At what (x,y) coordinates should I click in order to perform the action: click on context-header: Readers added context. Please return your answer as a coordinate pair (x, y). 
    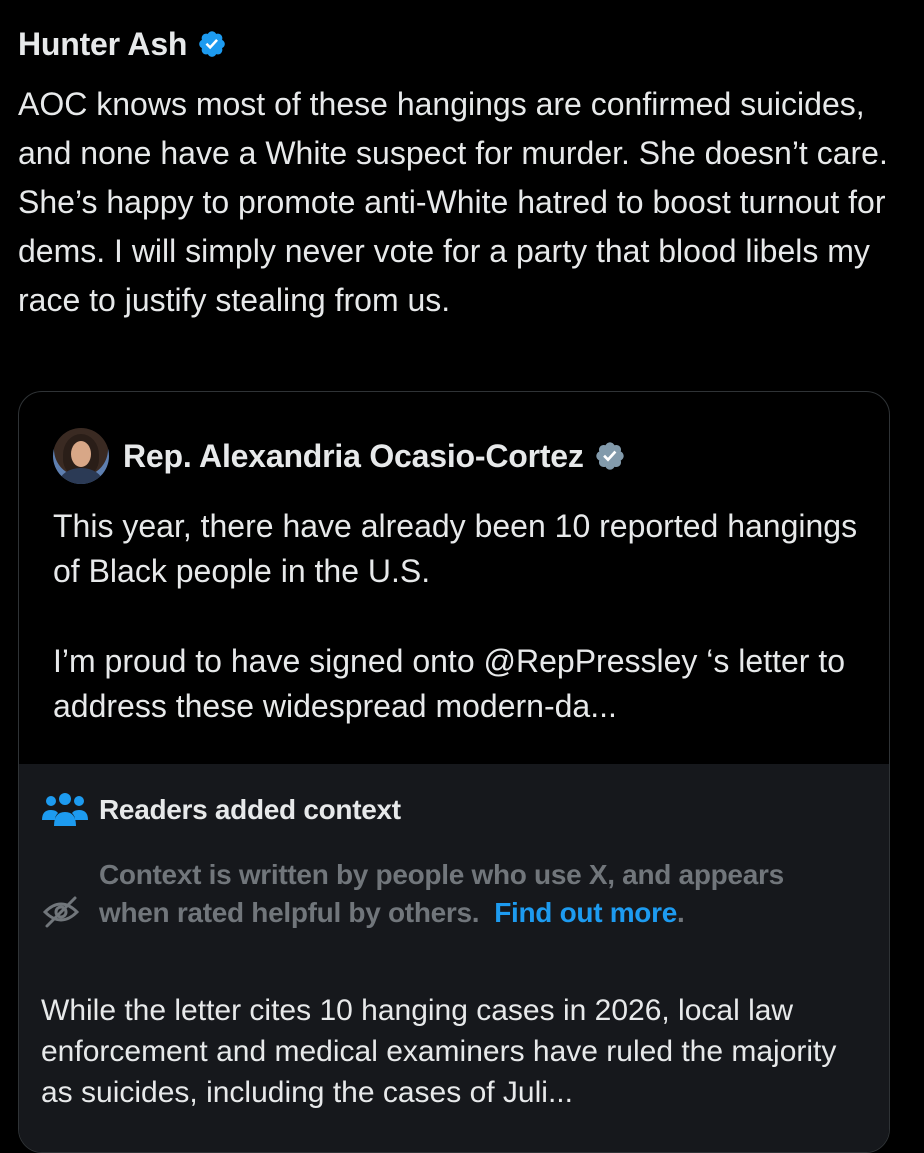
    Looking at the image, I should click on (221, 810).